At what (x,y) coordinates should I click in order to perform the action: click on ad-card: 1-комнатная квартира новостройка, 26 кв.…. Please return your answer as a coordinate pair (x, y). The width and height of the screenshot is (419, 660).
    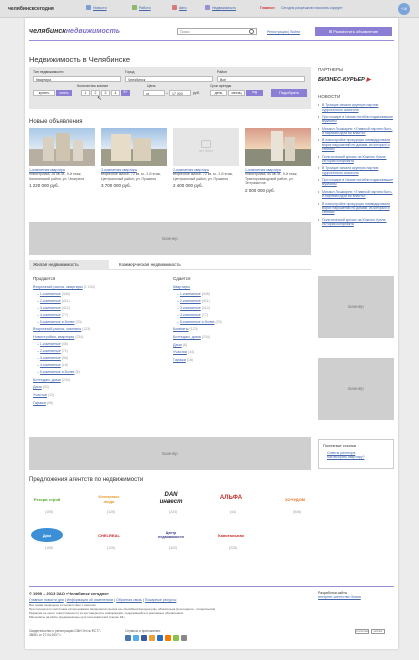
    Looking at the image, I should click on (62, 158).